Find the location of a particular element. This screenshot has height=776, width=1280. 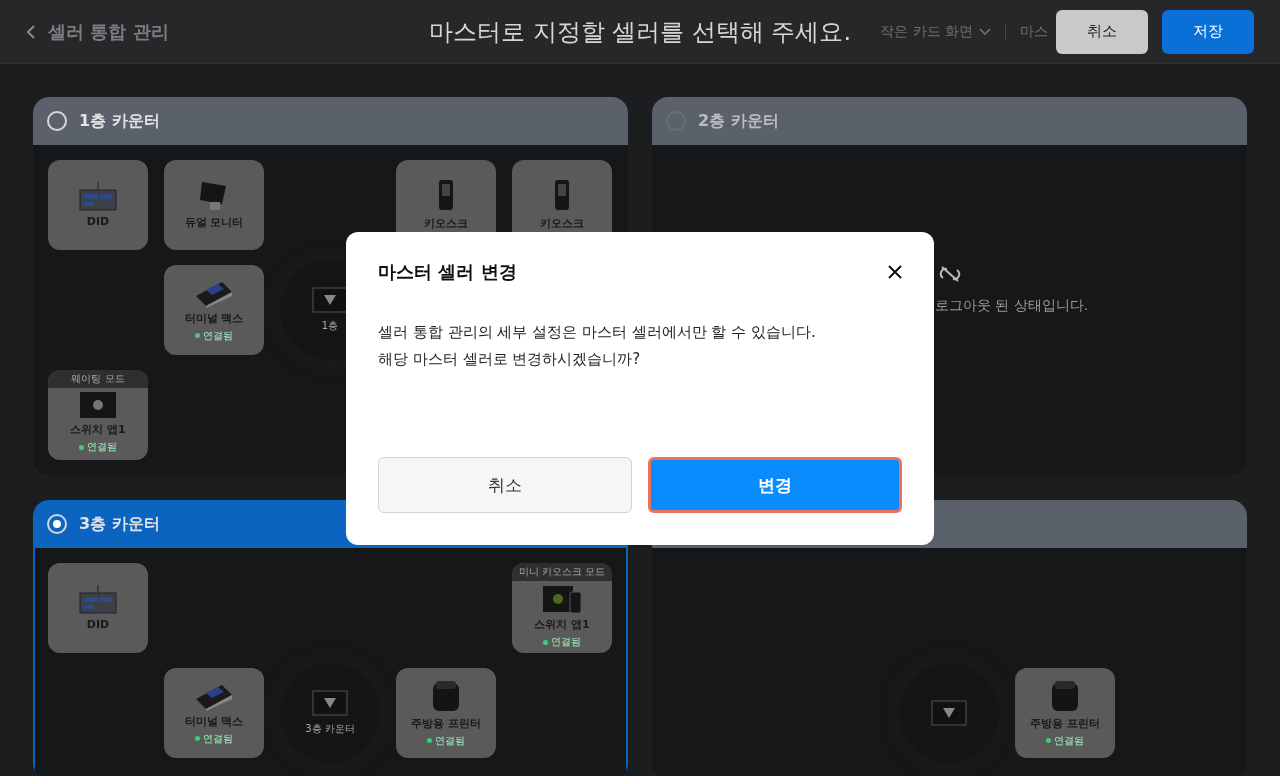

device-card: 웨이팅 모드 스위치 앱1 연결됨 is located at coordinates (98, 415).